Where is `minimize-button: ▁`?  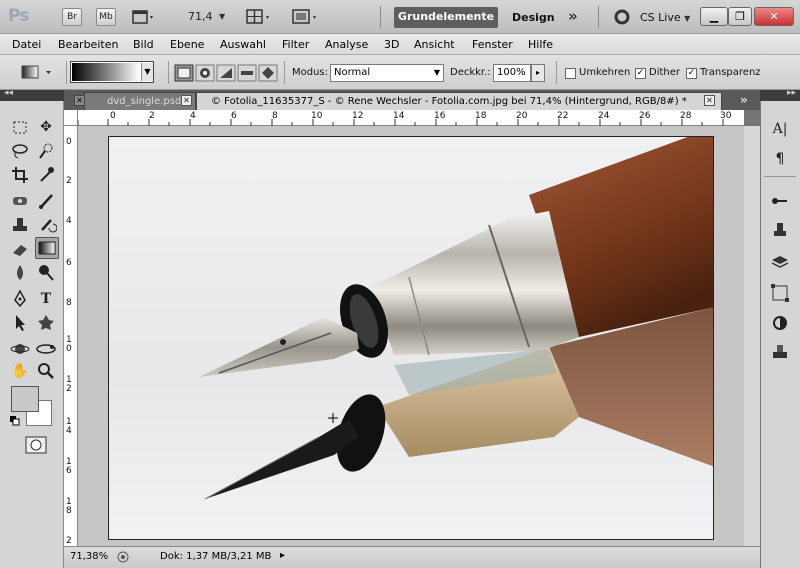 minimize-button: ▁ is located at coordinates (714, 16).